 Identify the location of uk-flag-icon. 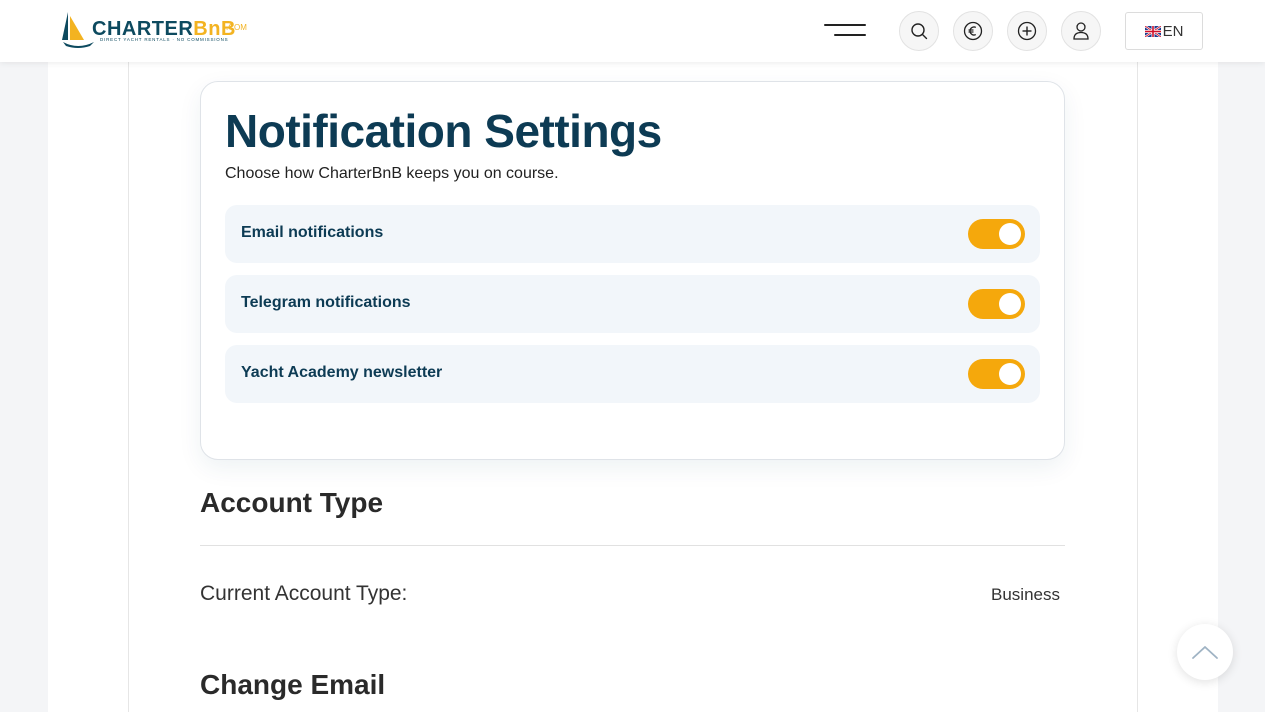
(1152, 31).